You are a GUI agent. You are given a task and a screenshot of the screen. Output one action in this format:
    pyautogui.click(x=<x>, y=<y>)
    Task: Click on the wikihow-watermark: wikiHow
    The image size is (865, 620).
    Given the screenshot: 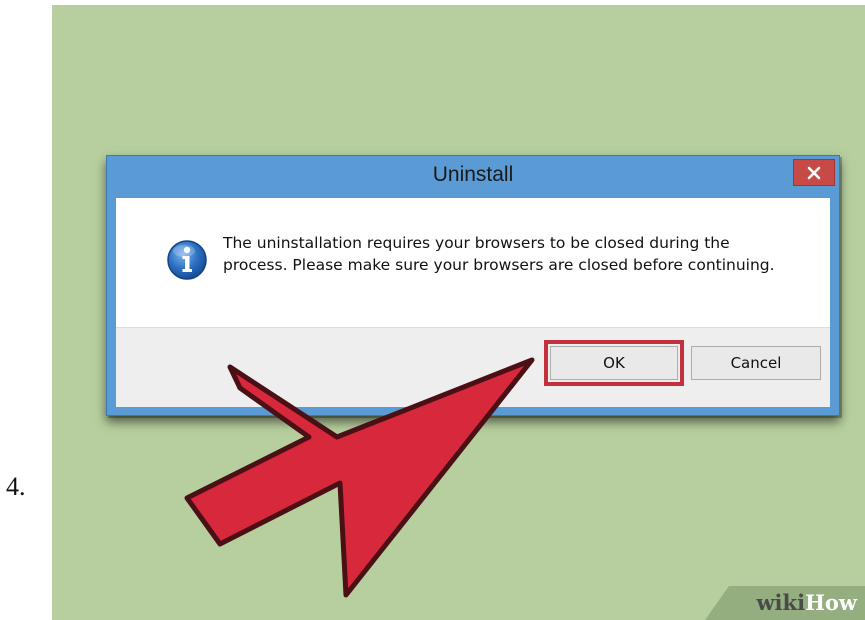 What is the action you would take?
    pyautogui.click(x=785, y=603)
    